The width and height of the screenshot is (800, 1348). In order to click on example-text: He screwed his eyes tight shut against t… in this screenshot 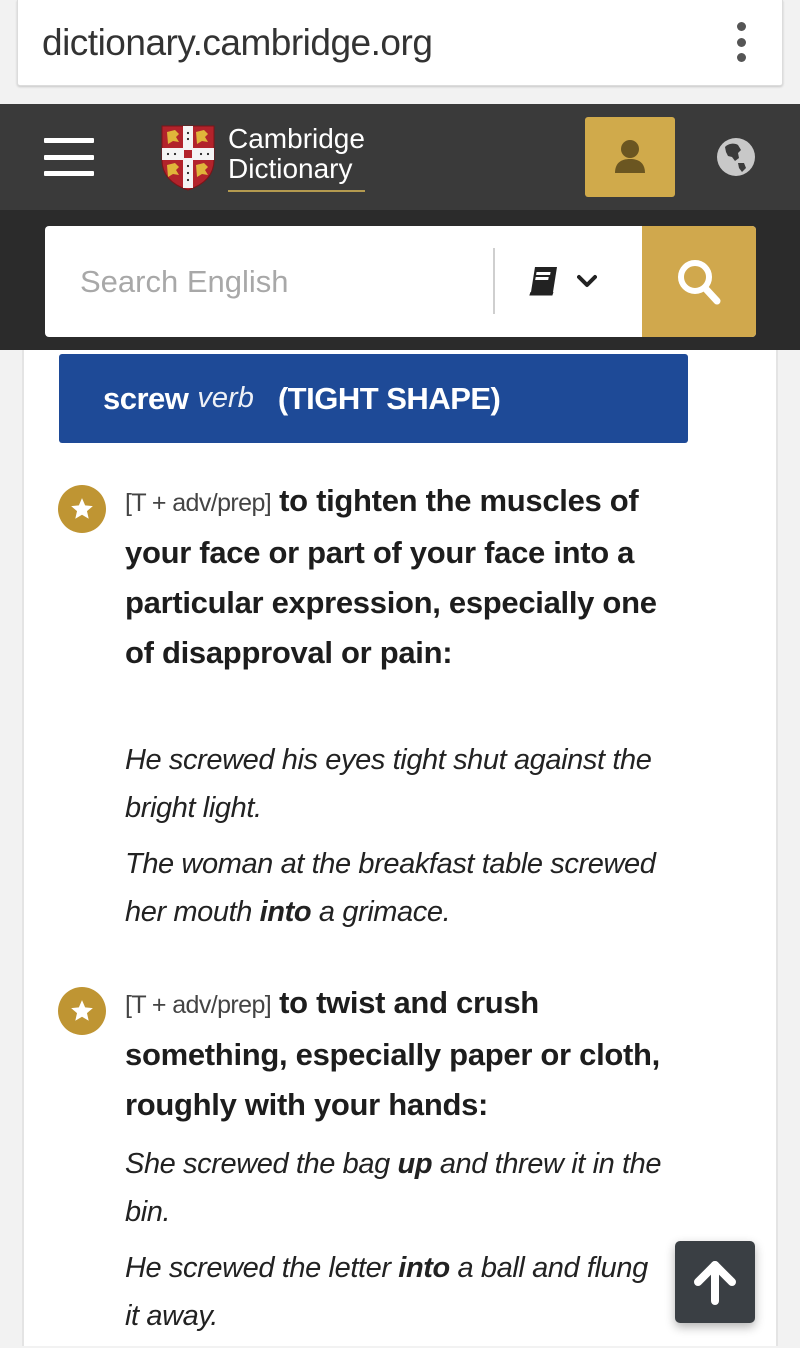, I will do `click(388, 784)`.